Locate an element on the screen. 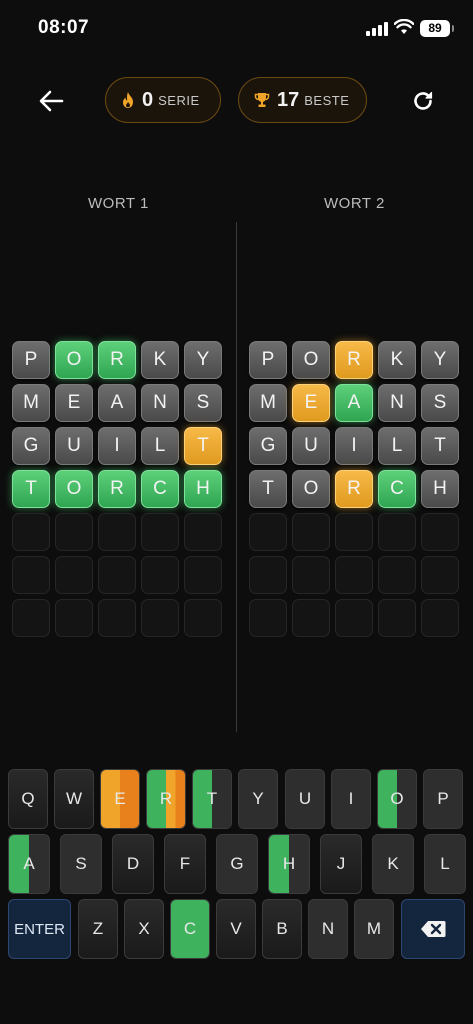  tile-green: H is located at coordinates (203, 489).